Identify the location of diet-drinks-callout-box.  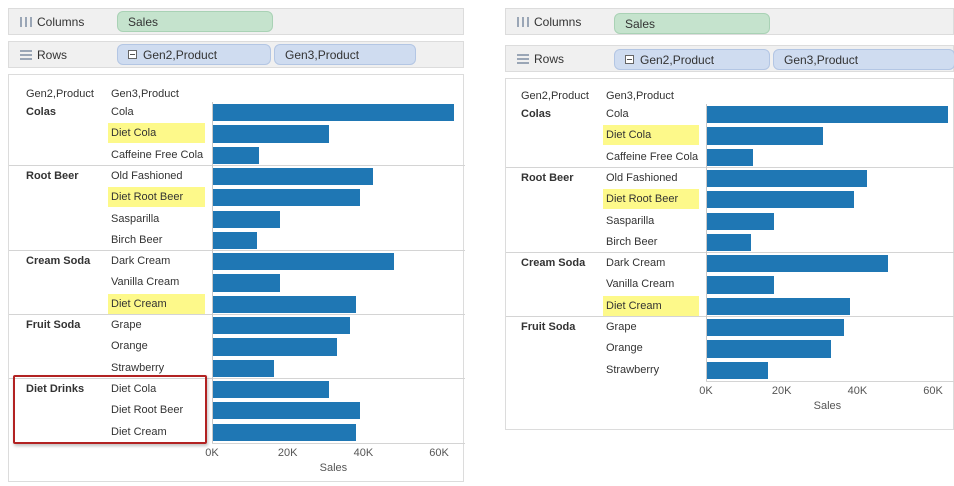
(110, 409).